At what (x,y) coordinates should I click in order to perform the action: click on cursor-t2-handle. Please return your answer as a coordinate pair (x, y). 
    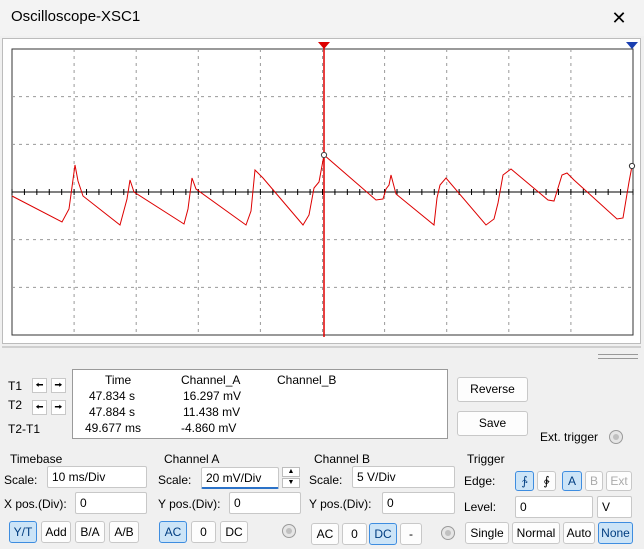
    Looking at the image, I should click on (632, 45).